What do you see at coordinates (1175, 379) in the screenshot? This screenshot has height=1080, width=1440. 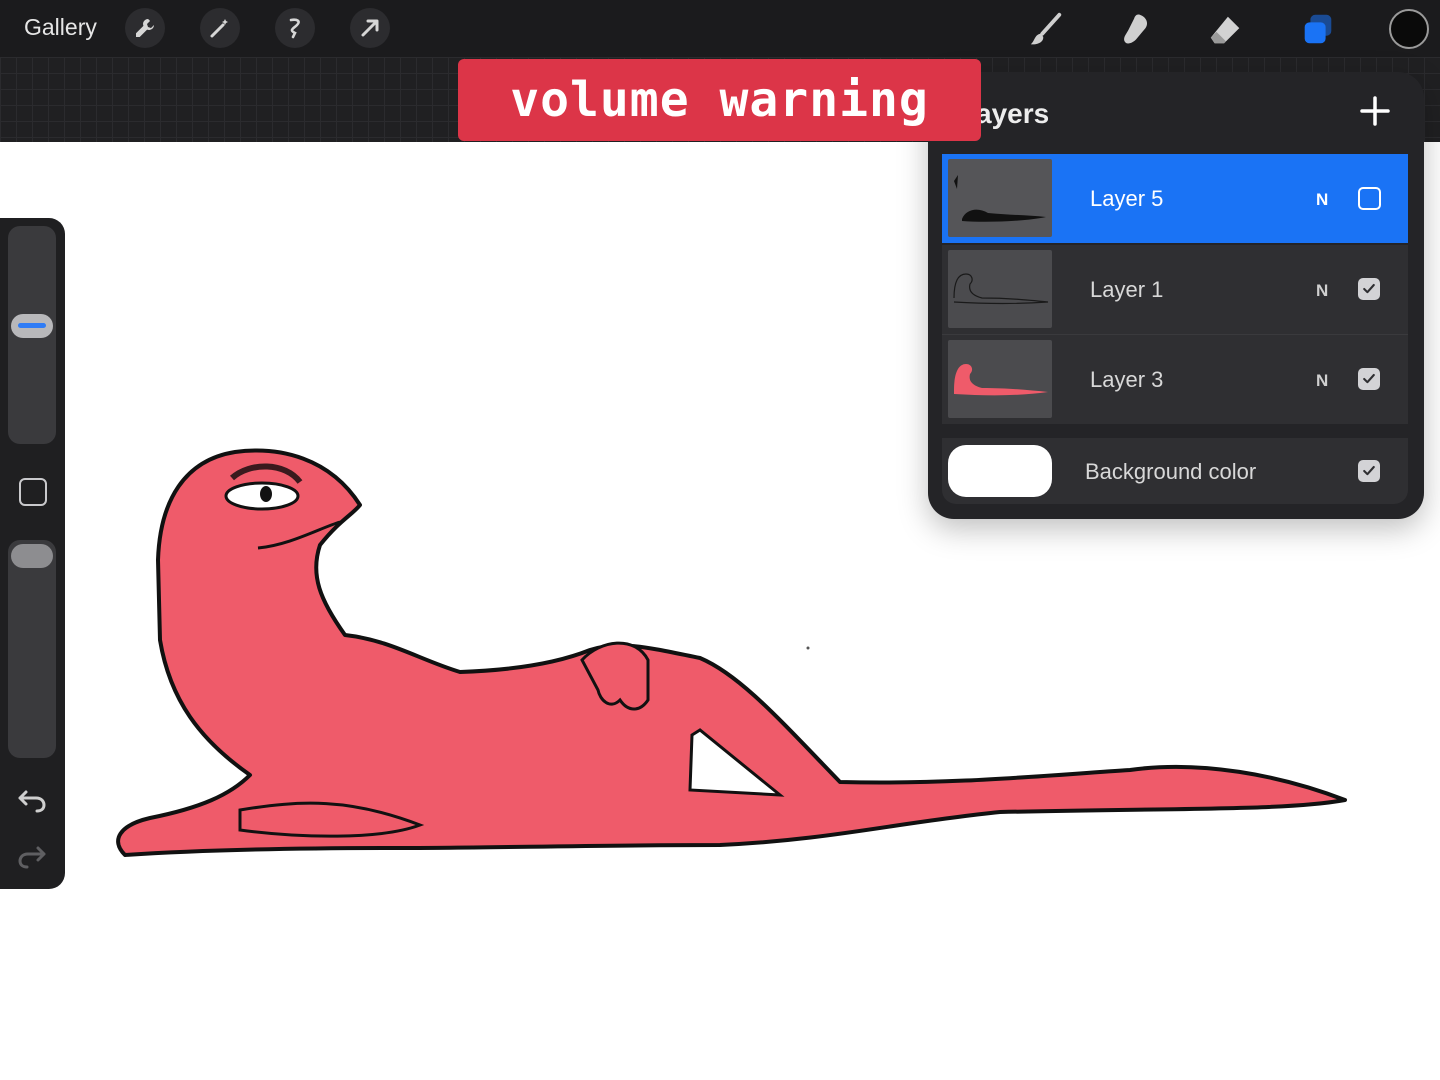 I see `layer-row: Layer 3 N` at bounding box center [1175, 379].